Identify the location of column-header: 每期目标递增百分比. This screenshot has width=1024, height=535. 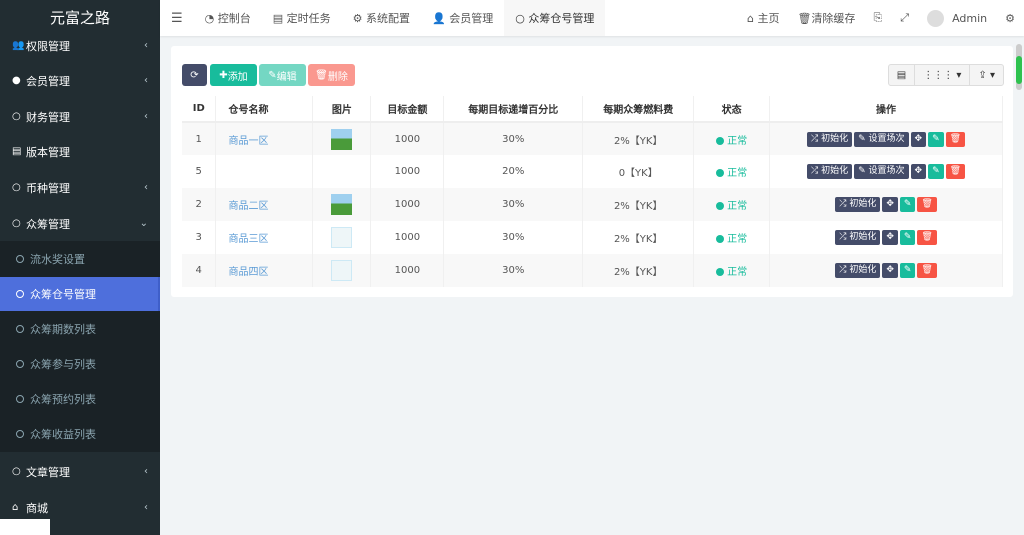
(513, 109).